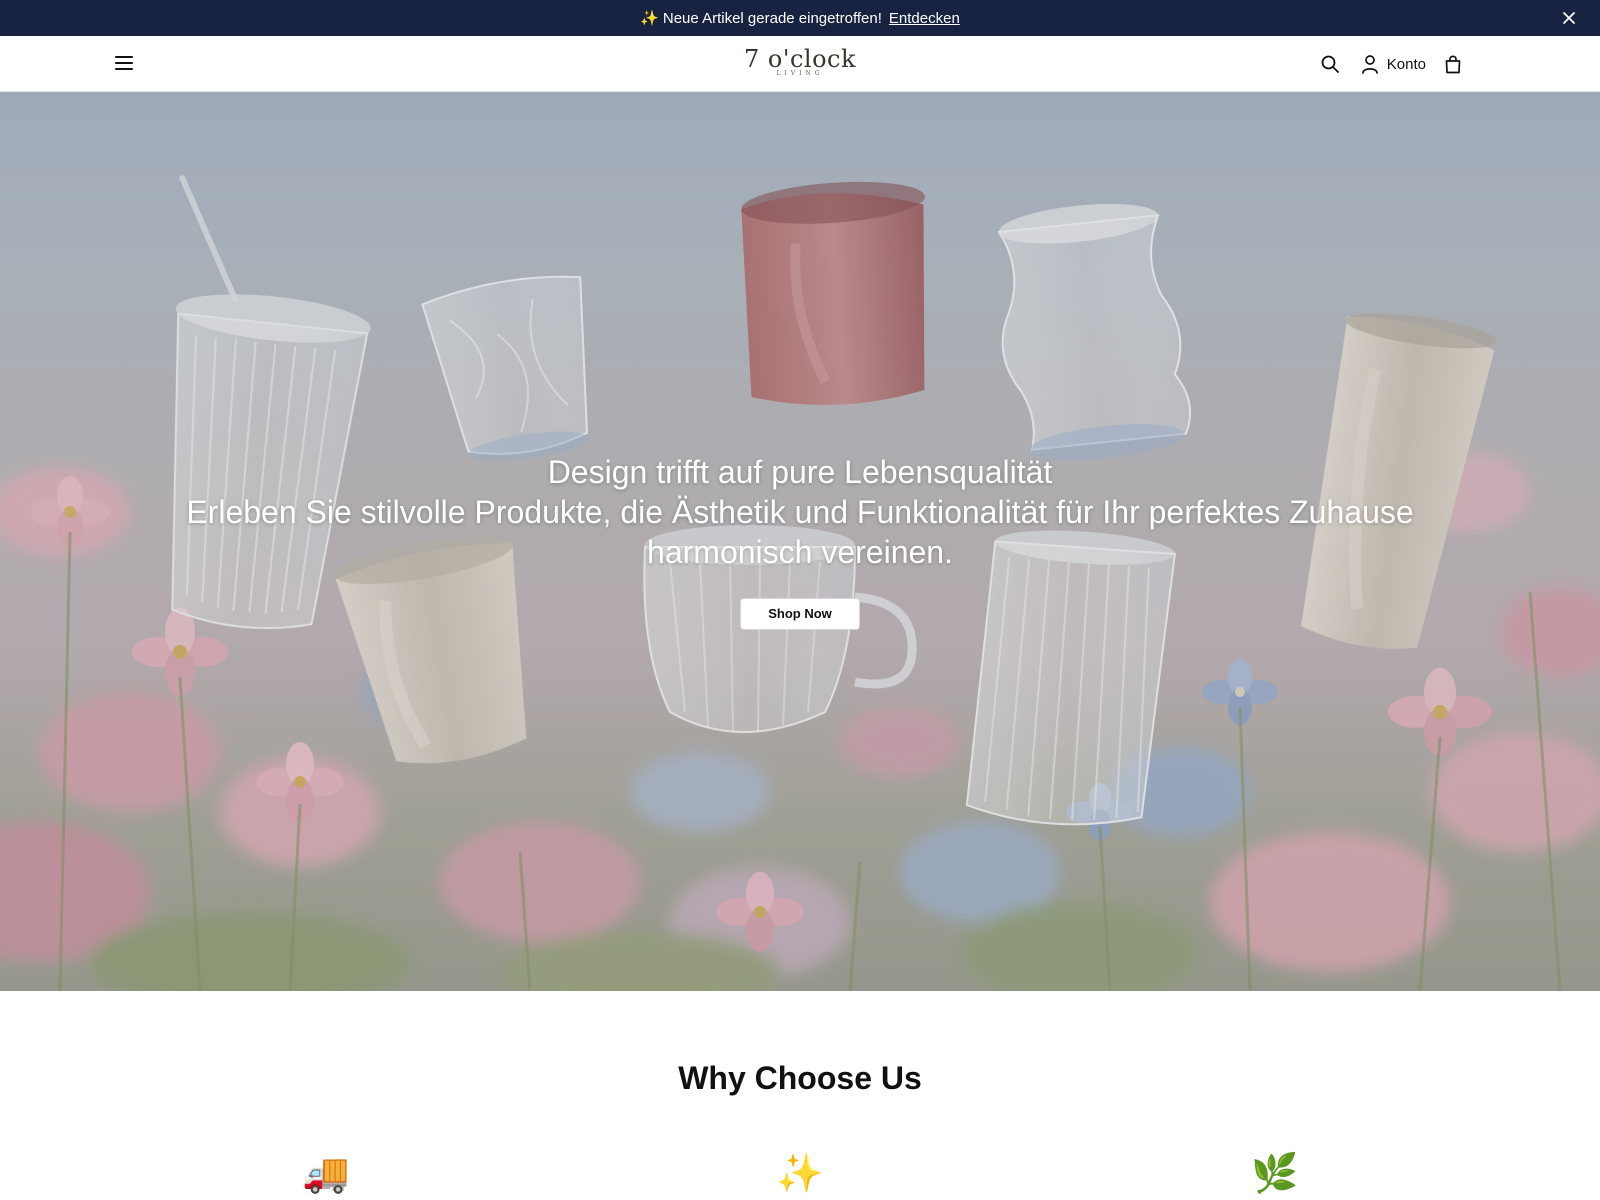 The width and height of the screenshot is (1600, 1200). What do you see at coordinates (1406, 64) in the screenshot?
I see `account-label: Konto` at bounding box center [1406, 64].